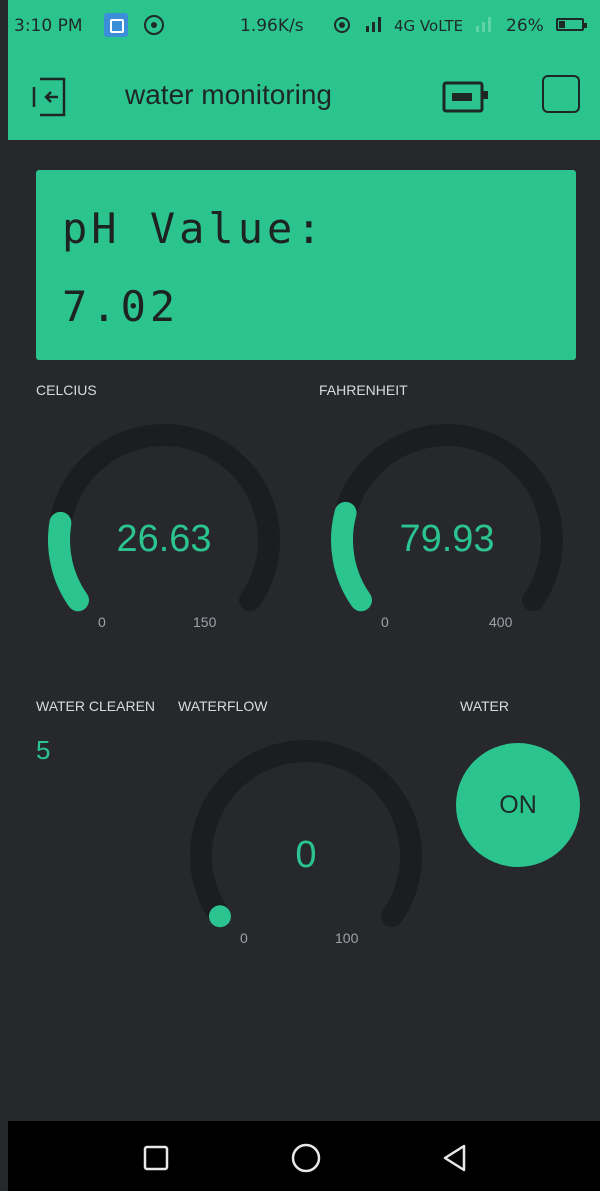 This screenshot has width=600, height=1191. I want to click on lcd-line-2: 7.02, so click(121, 306).